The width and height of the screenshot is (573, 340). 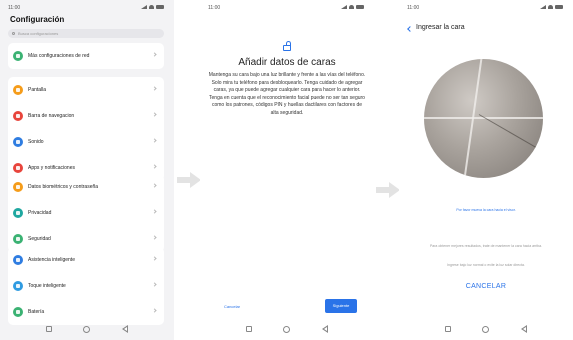 What do you see at coordinates (38, 33) in the screenshot?
I see `search-placeholder: Busca configuraciones` at bounding box center [38, 33].